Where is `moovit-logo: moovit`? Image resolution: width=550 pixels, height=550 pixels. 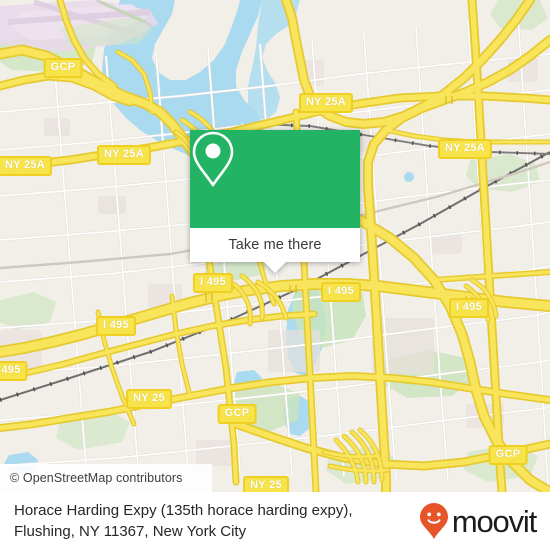 moovit-logo: moovit is located at coordinates (478, 521).